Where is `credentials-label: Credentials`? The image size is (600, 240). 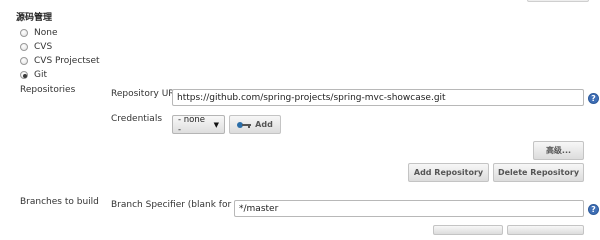 credentials-label: Credentials is located at coordinates (137, 119).